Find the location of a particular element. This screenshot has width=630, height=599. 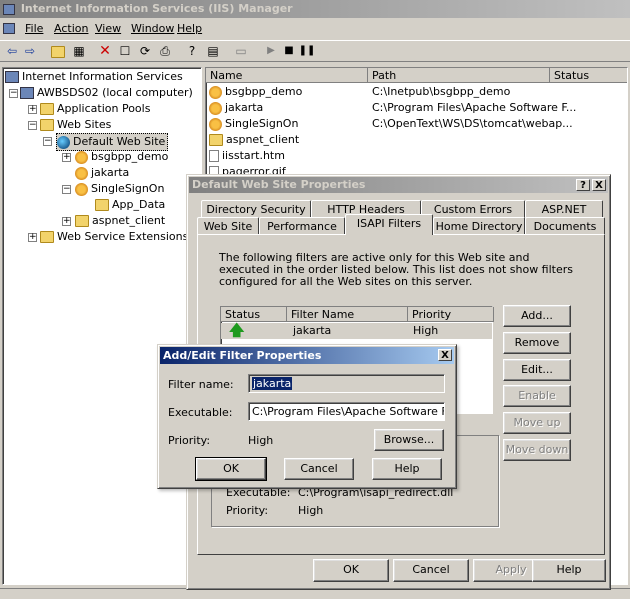

list-row: SingleSignOn is located at coordinates (253, 124).